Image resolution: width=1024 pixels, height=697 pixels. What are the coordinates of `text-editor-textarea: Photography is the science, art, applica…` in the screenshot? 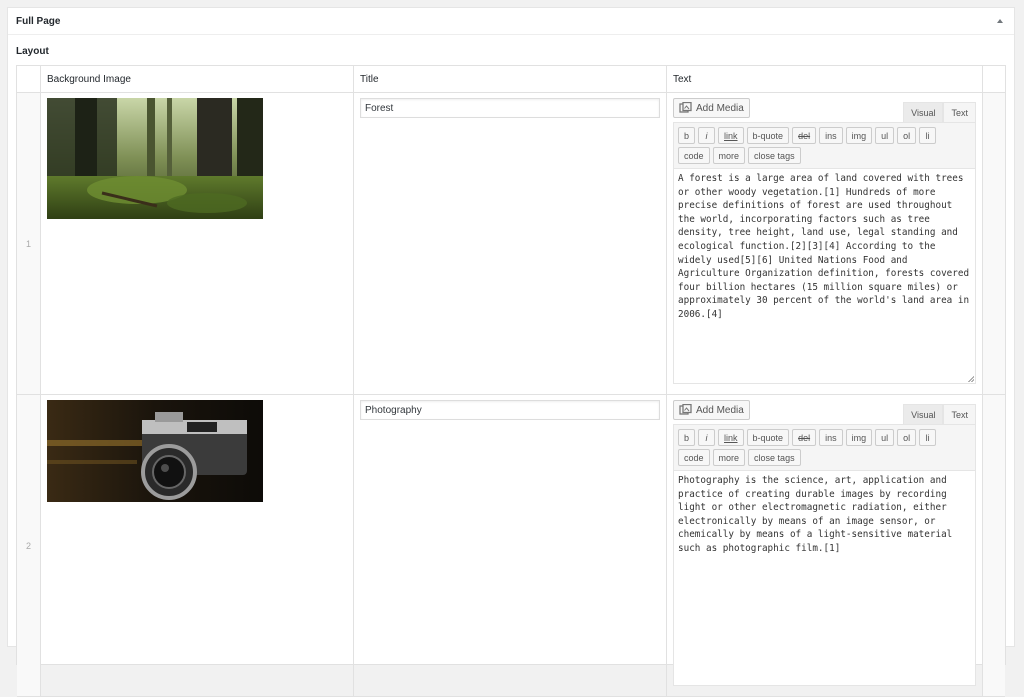 It's located at (824, 578).